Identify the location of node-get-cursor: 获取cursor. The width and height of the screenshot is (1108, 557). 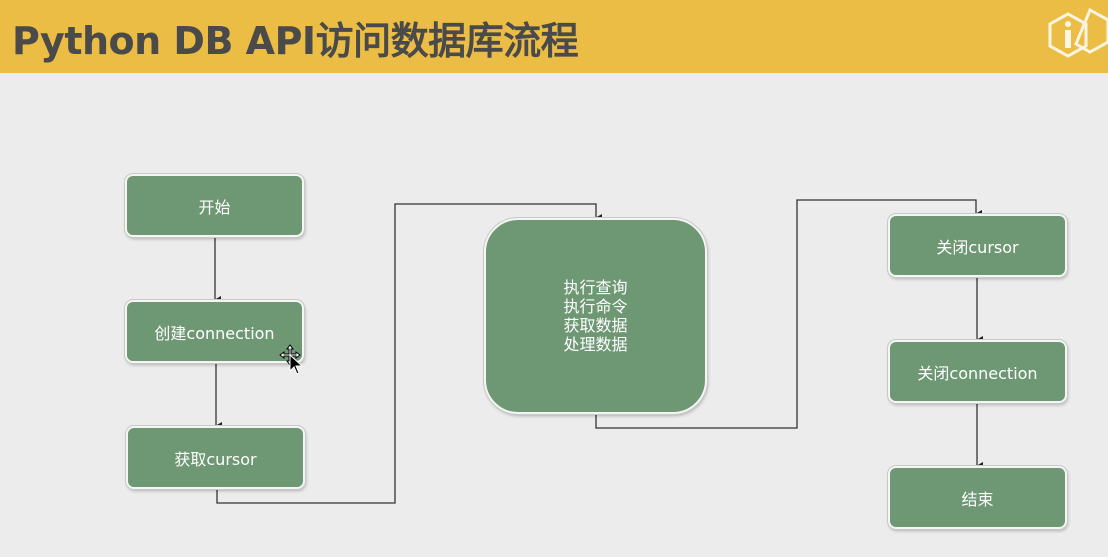
(215, 457).